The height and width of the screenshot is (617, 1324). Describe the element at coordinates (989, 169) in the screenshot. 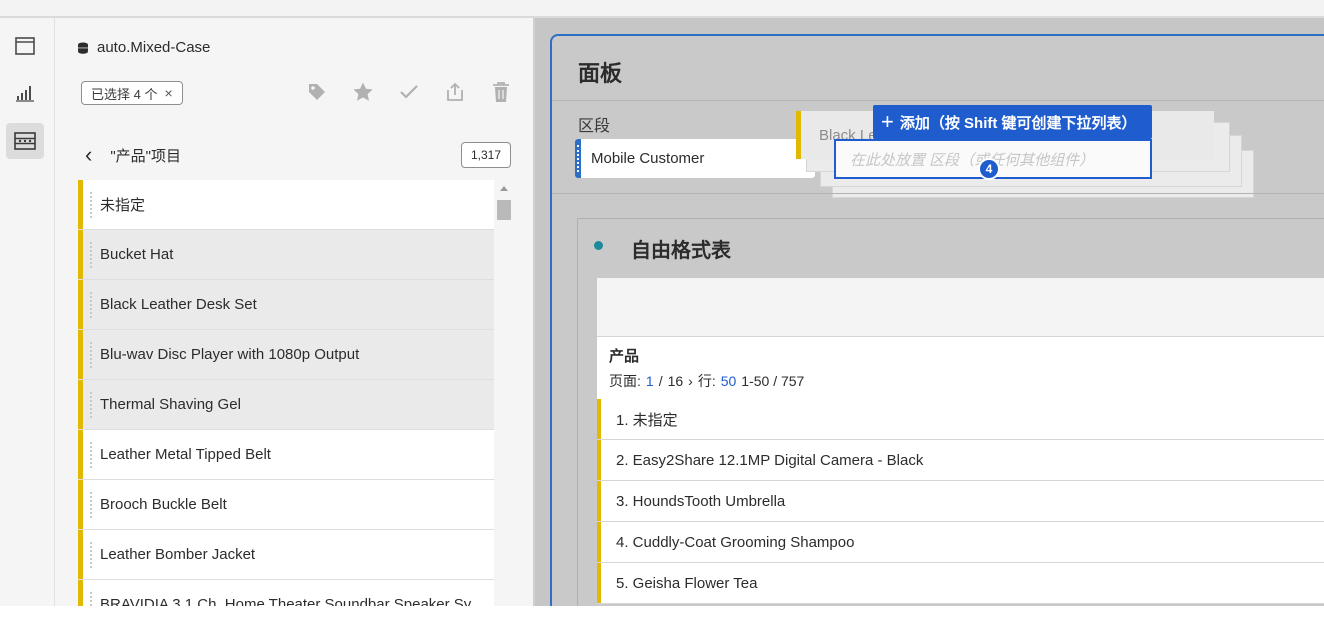

I see `drag-count-badge: 4` at that location.